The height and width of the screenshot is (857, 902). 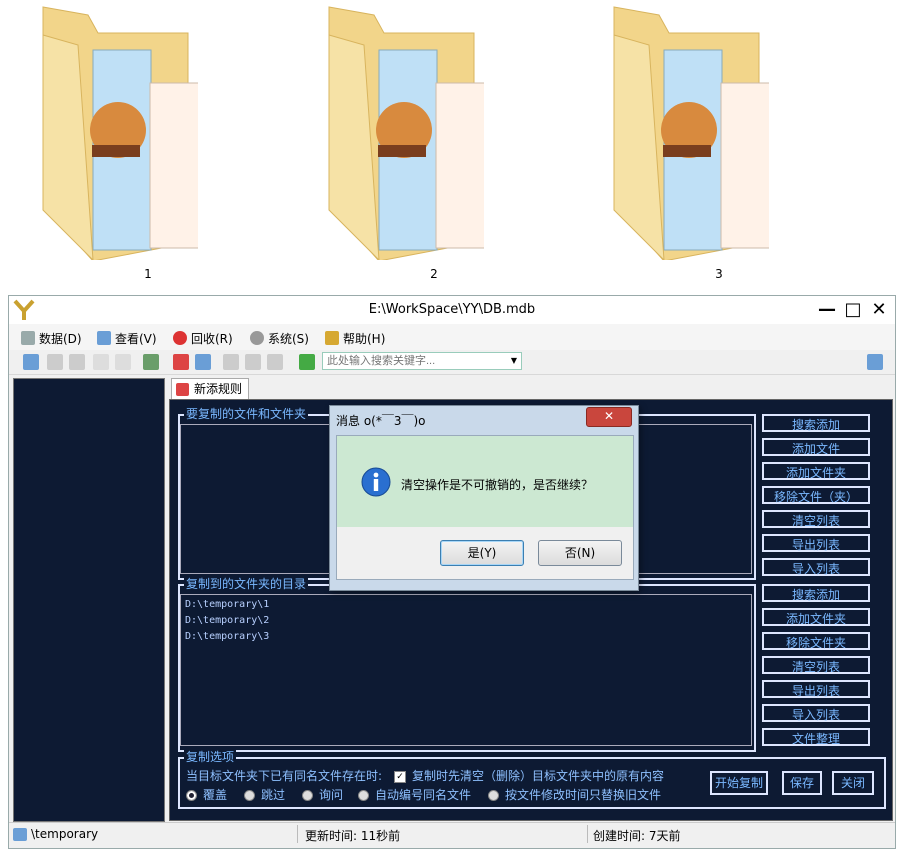 I want to click on clear-first-label: 复制时先清空（删除）目标文件夹中的原有内容, so click(x=538, y=776).